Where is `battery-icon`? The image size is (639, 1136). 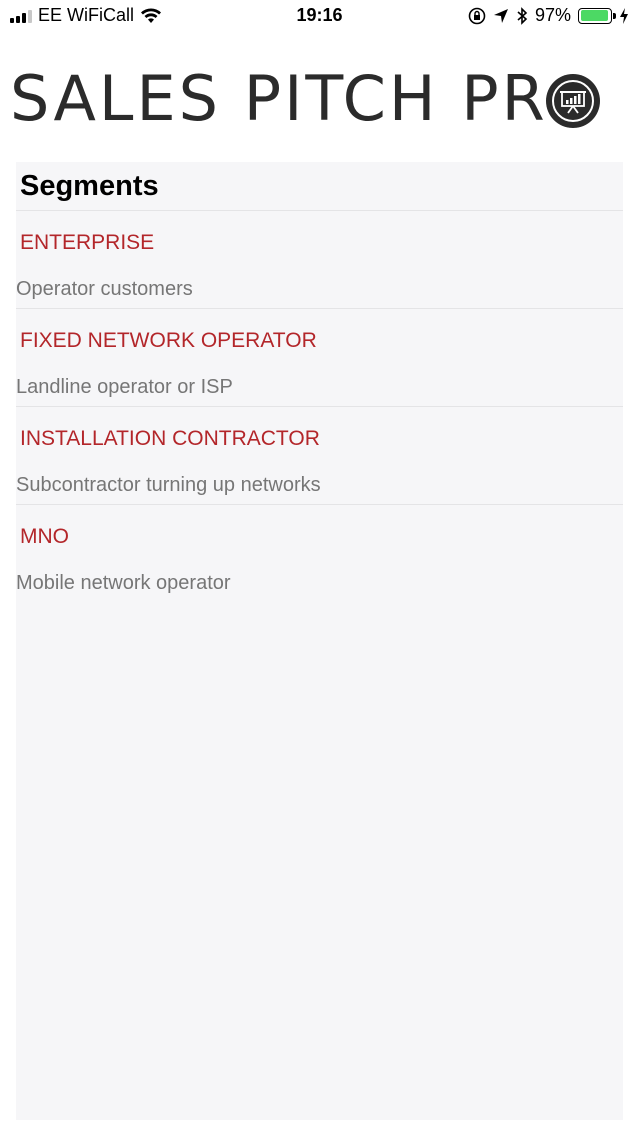 battery-icon is located at coordinates (597, 15).